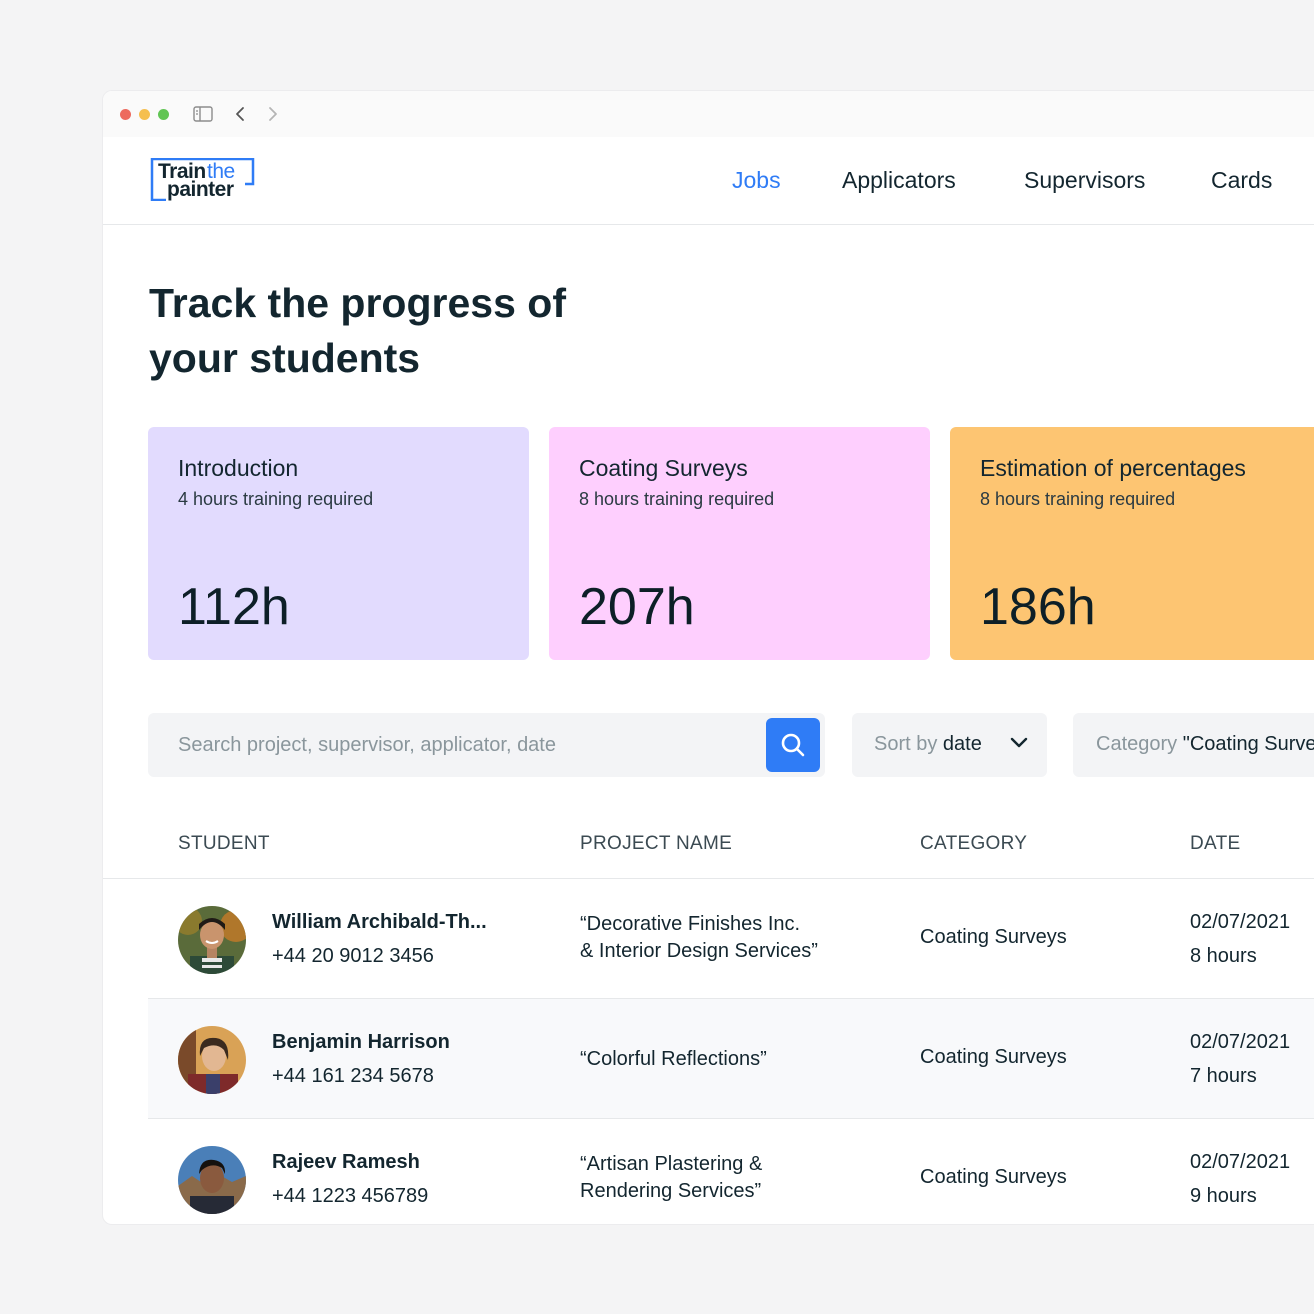 The image size is (1314, 1314). I want to click on nav-jobs: Jobs, so click(756, 180).